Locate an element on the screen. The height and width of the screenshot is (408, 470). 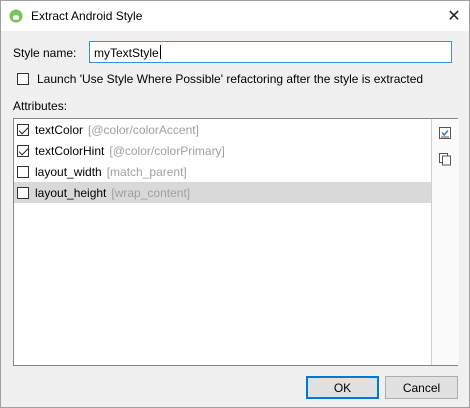
android-studio-icon is located at coordinates (16, 16).